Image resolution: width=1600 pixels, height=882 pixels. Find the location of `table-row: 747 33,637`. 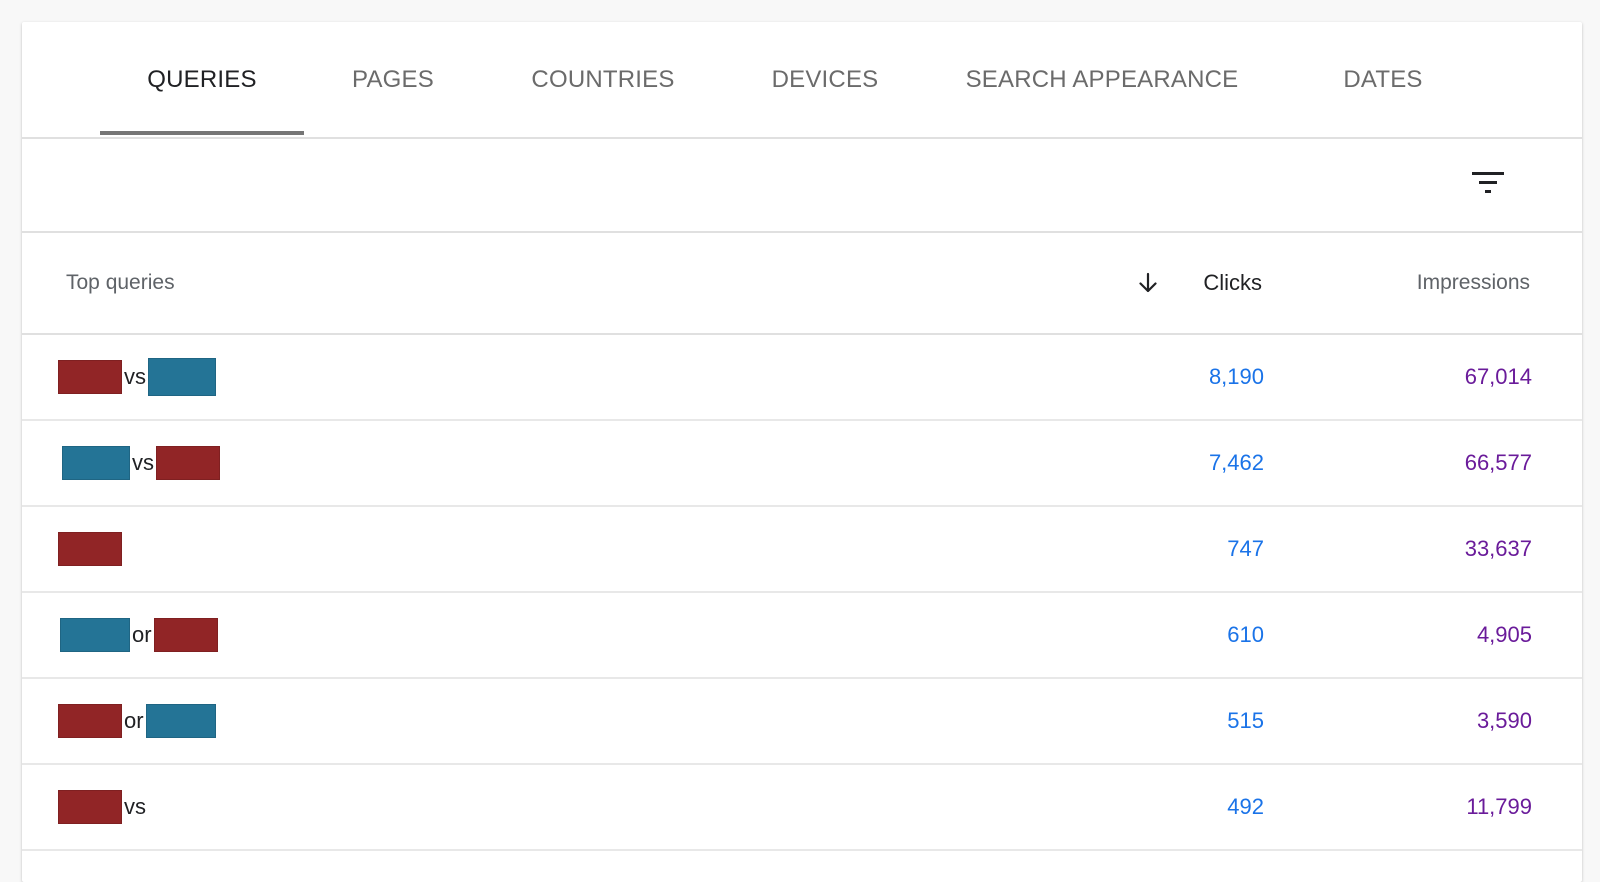

table-row: 747 33,637 is located at coordinates (802, 550).